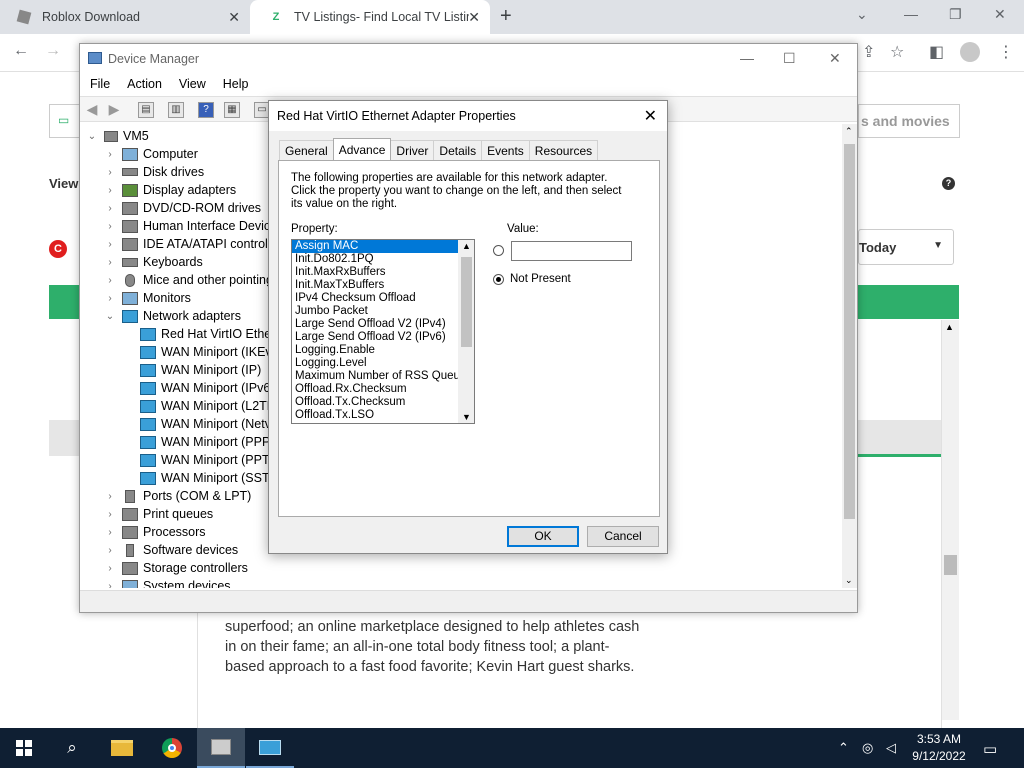  What do you see at coordinates (158, 514) in the screenshot?
I see `tree-item-print-queues: › Print queues` at bounding box center [158, 514].